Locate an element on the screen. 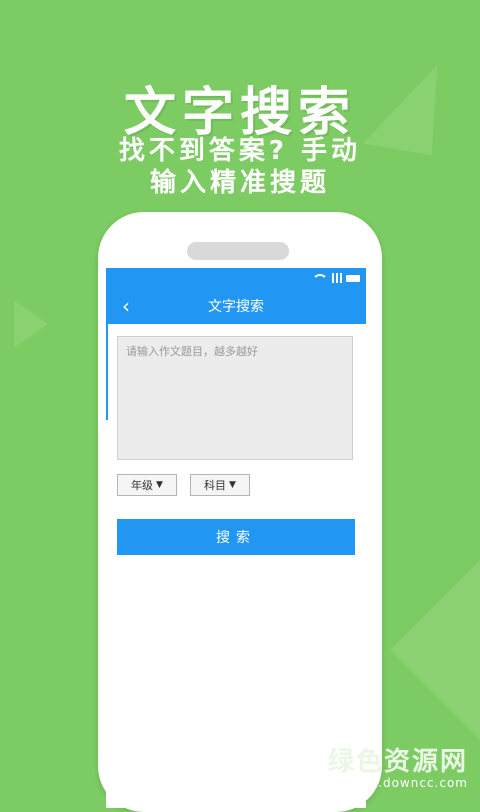  promo-subline-2: 输入精准搜题 is located at coordinates (239, 183).